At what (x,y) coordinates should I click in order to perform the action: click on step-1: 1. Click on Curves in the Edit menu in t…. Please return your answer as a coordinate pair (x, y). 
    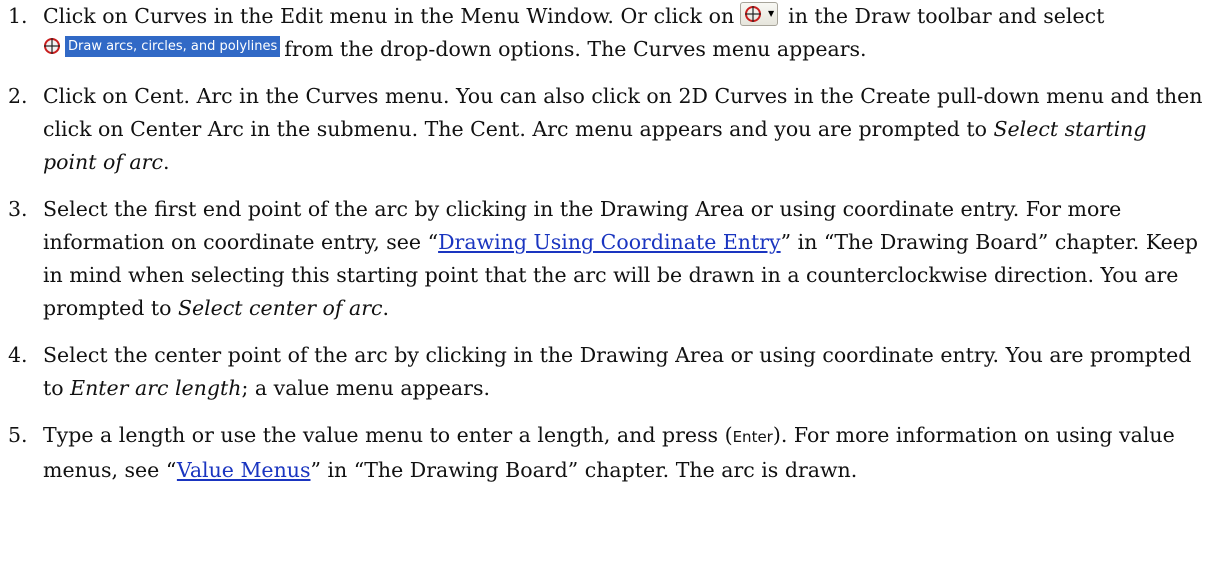
    Looking at the image, I should click on (596, 33).